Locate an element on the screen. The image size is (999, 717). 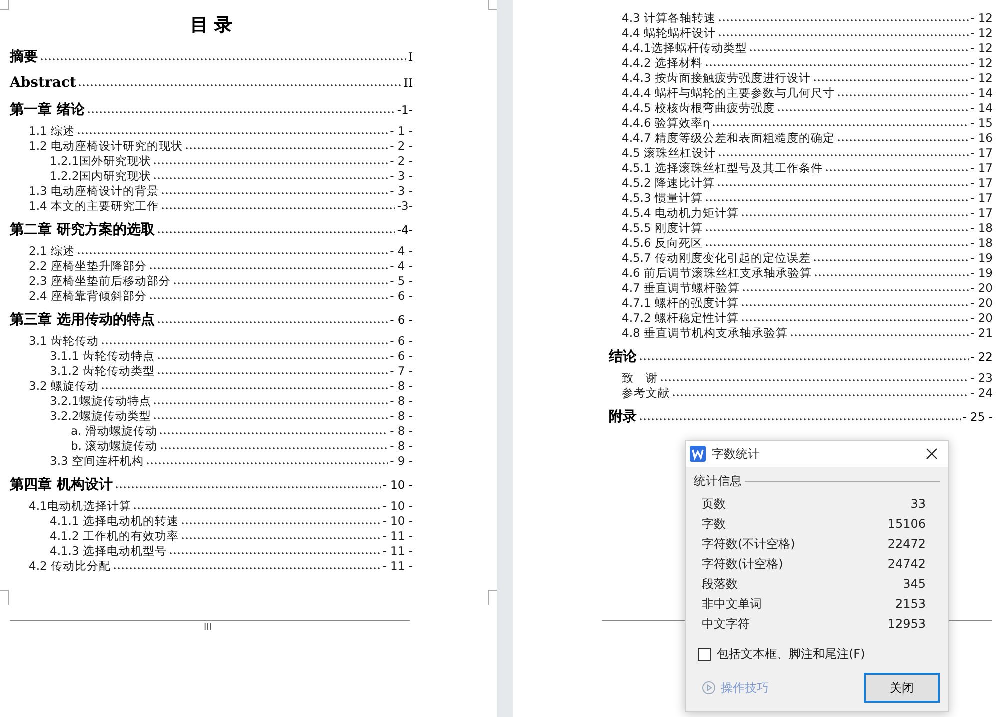
toc-entry: 4.1.2 工作机的有效功率 is located at coordinates (114, 536).